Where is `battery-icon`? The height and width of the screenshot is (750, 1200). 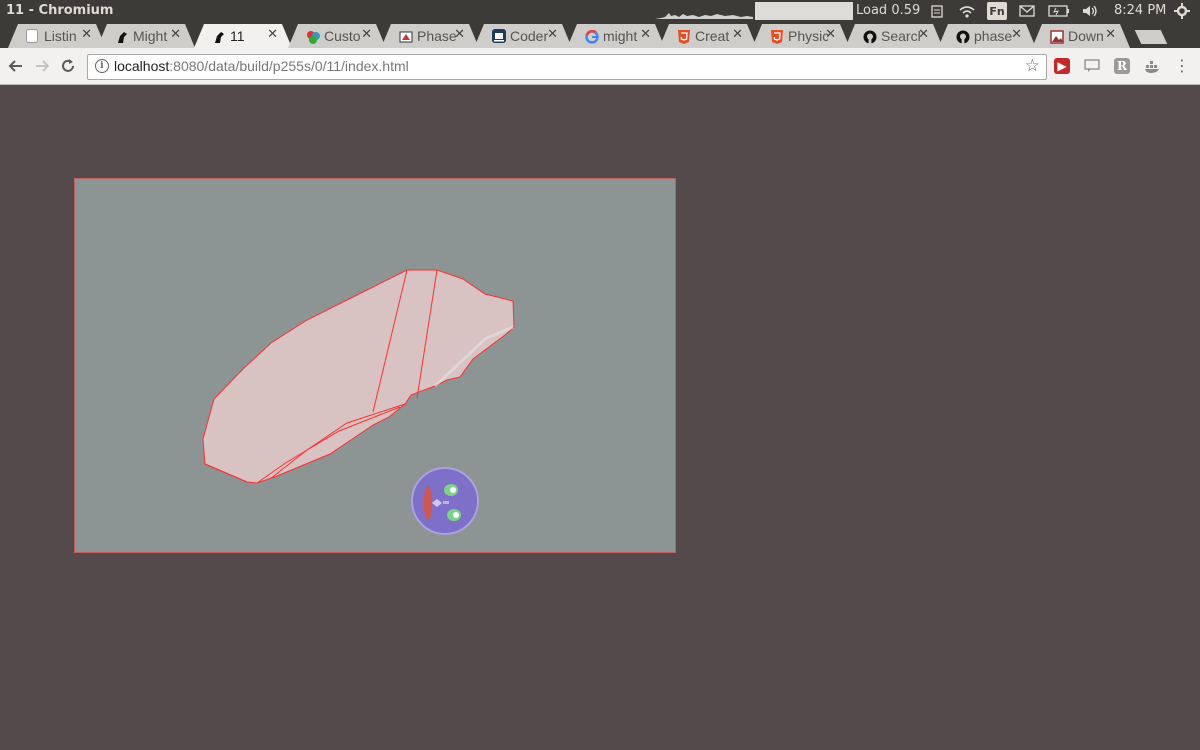 battery-icon is located at coordinates (1059, 11).